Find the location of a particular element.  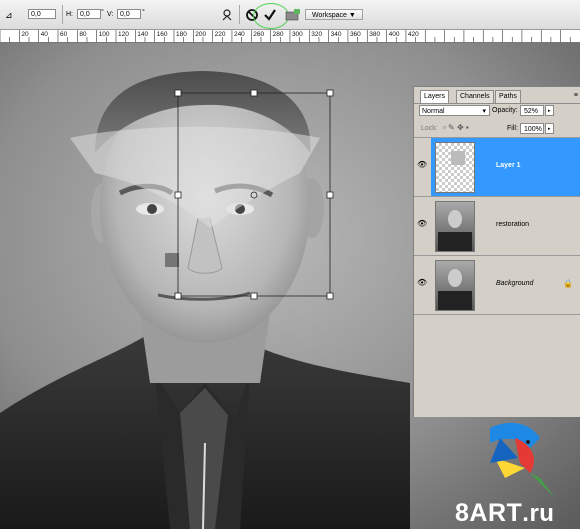

ruler-label: 340 is located at coordinates (336, 34).